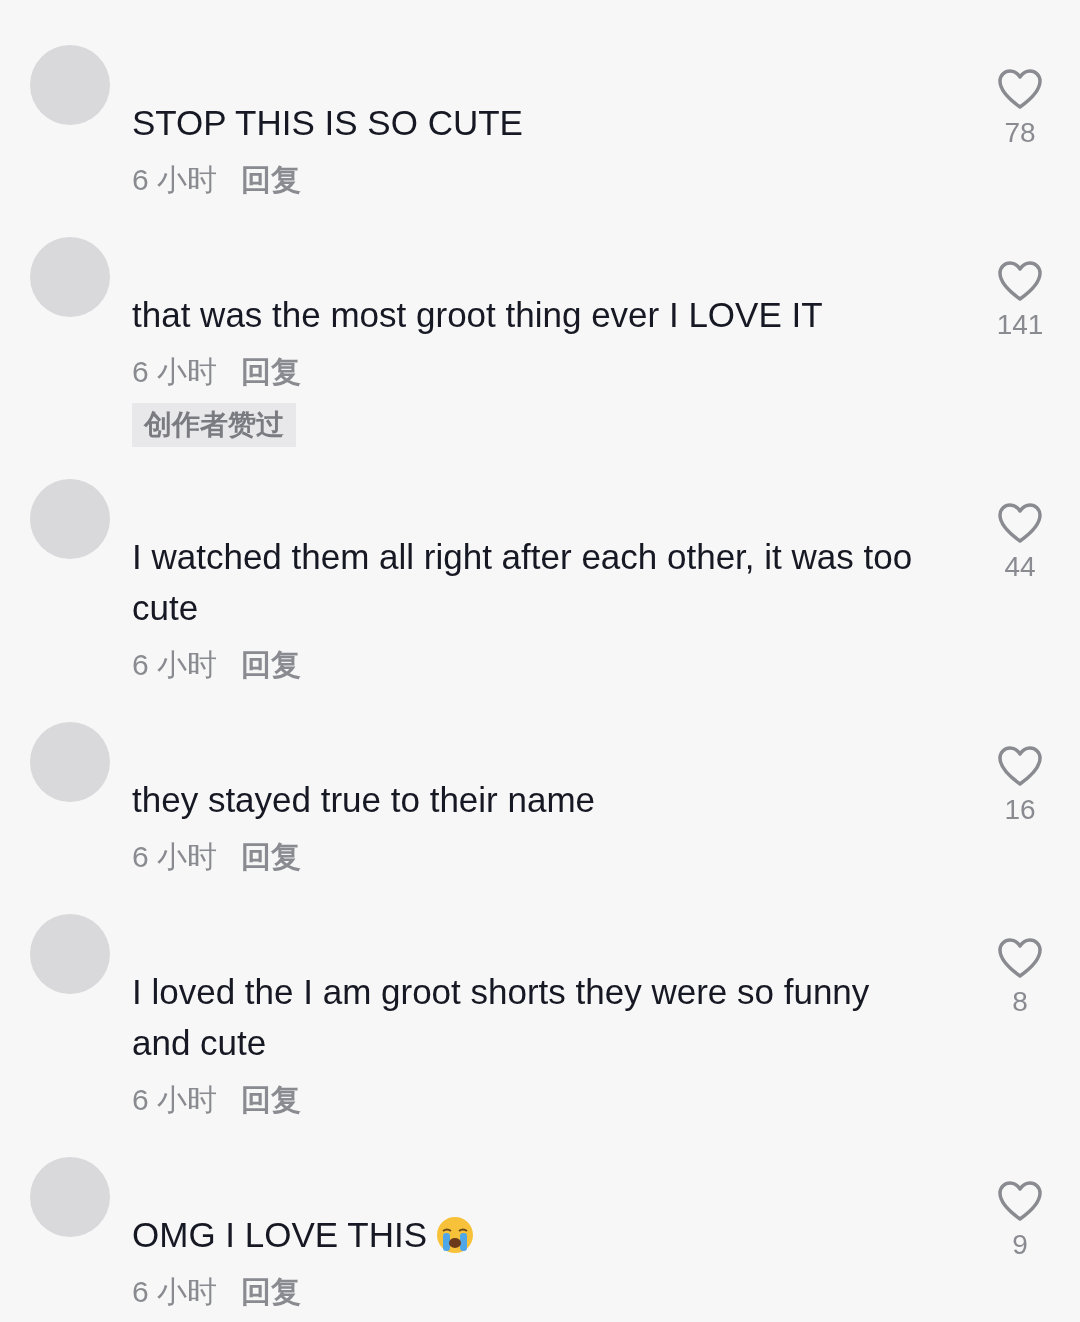 The image size is (1080, 1322). What do you see at coordinates (501, 1017) in the screenshot?
I see `comment-text: I loved the I am groot shorts they were so funny and cute` at bounding box center [501, 1017].